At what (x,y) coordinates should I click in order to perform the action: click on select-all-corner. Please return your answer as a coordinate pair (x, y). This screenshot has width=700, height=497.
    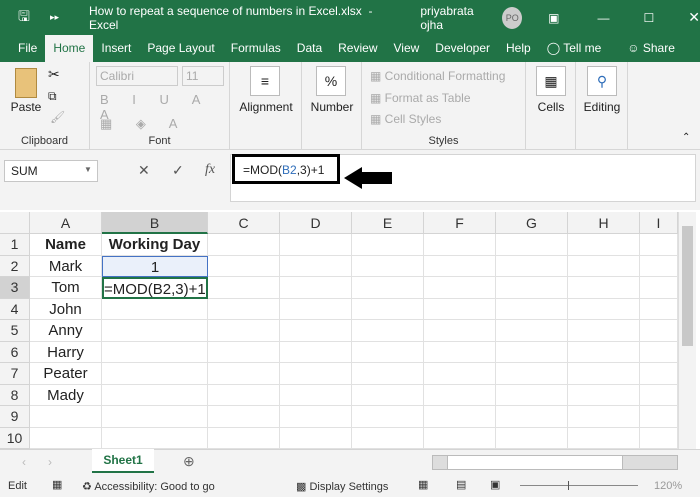
    Looking at the image, I should click on (15, 223).